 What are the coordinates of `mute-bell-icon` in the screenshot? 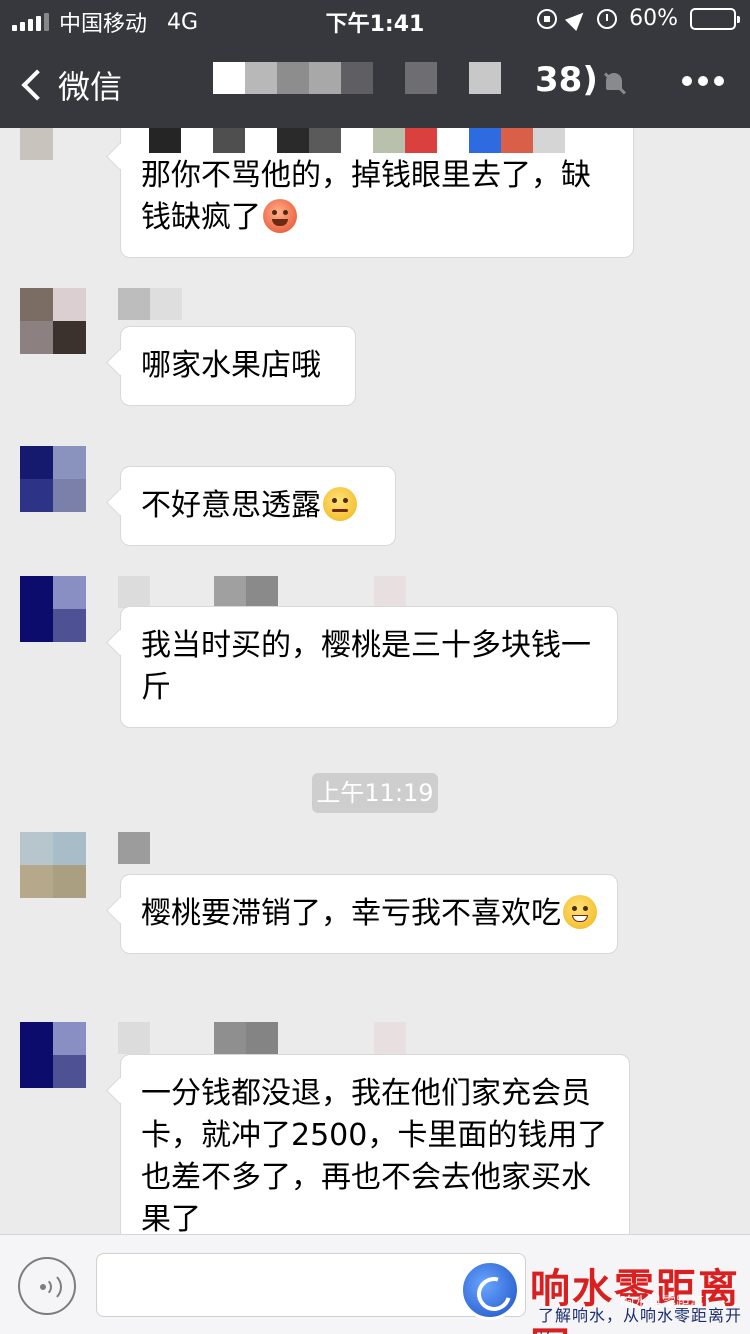 It's located at (615, 83).